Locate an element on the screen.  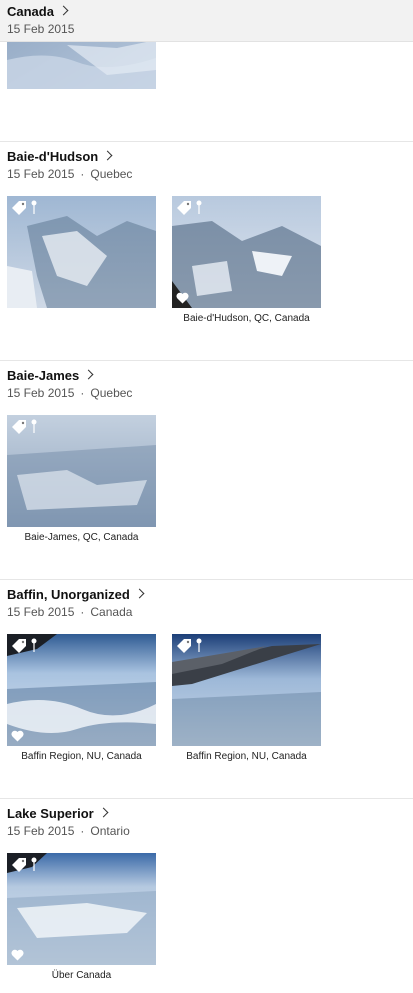
moment-header: Baie-d'Hudson 15 Feb 2015 · Quebec is located at coordinates (69, 165).